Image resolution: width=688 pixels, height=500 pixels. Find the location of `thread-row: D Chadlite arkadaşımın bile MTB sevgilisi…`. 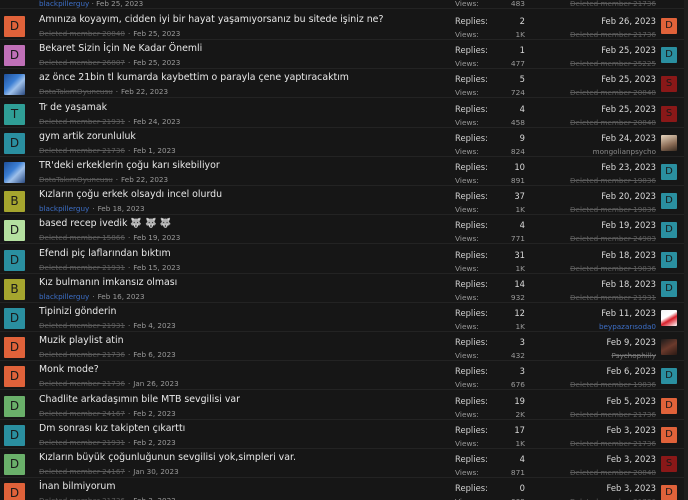

thread-row: D Chadlite arkadaşımın bile MTB sevgilisi… is located at coordinates (344, 405).